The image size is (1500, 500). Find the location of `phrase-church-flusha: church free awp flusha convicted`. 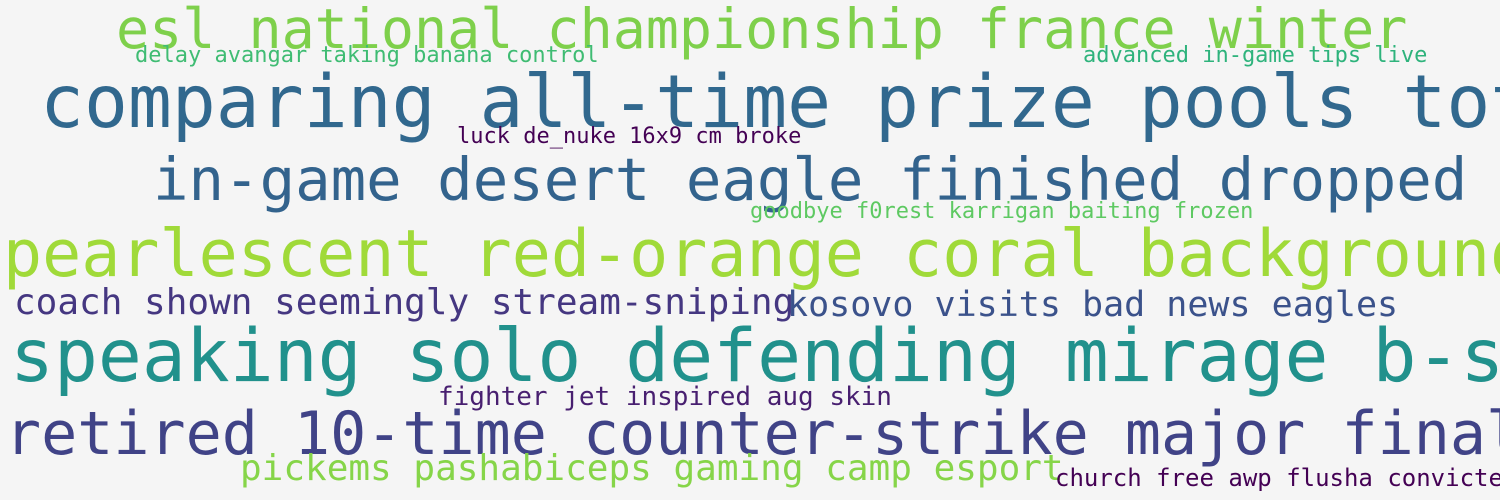

phrase-church-flusha: church free awp flusha convicted is located at coordinates (1277, 478).